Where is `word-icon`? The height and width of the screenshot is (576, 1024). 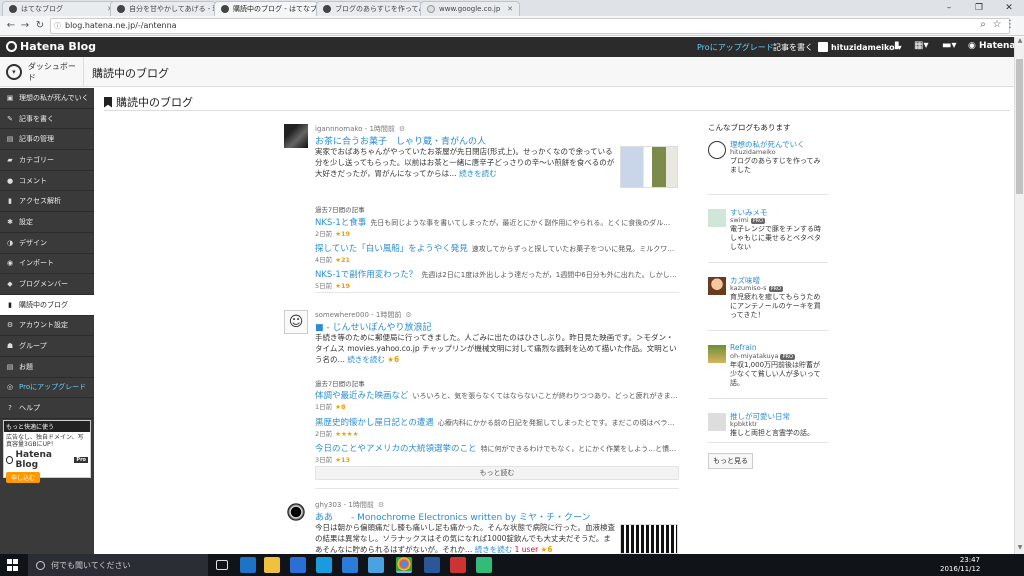
word-icon is located at coordinates (432, 565).